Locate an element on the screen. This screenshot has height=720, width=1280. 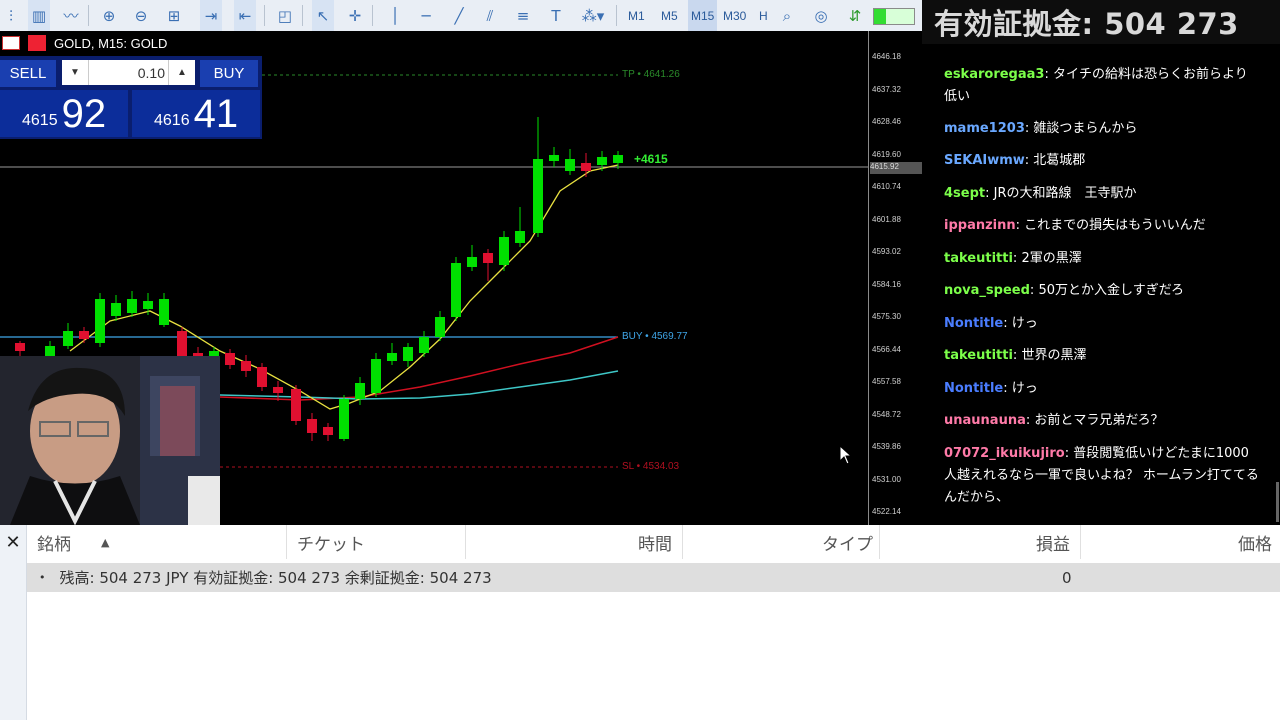
buy-button: BUY is located at coordinates (229, 73).